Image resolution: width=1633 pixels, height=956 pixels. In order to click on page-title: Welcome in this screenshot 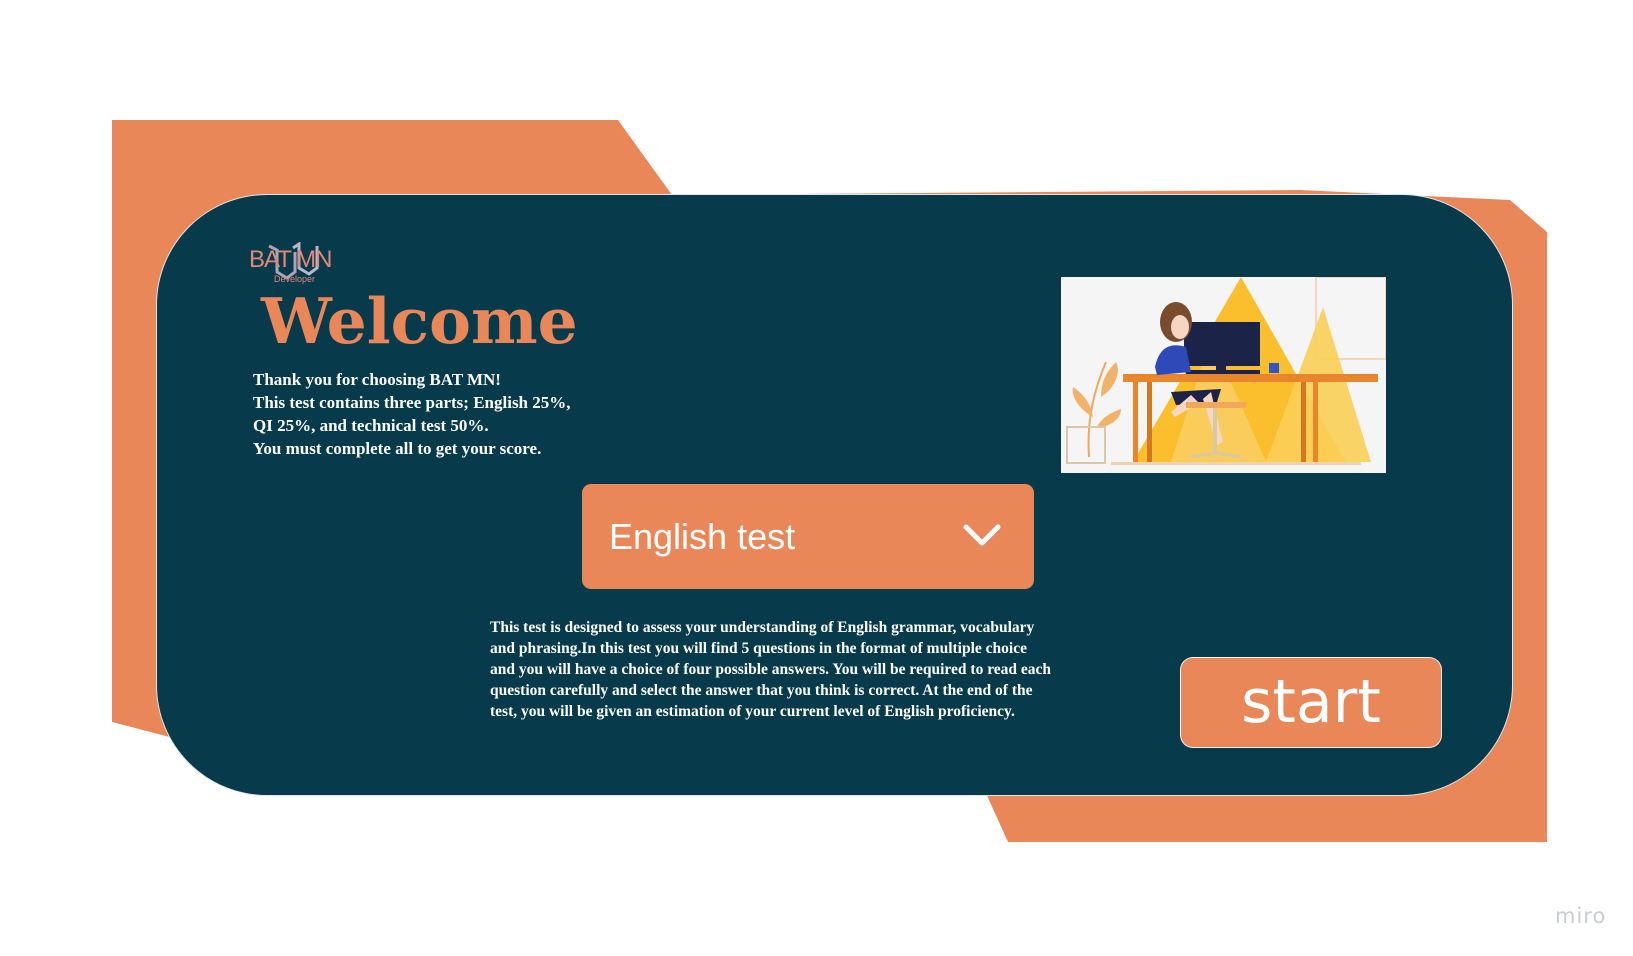, I will do `click(419, 321)`.